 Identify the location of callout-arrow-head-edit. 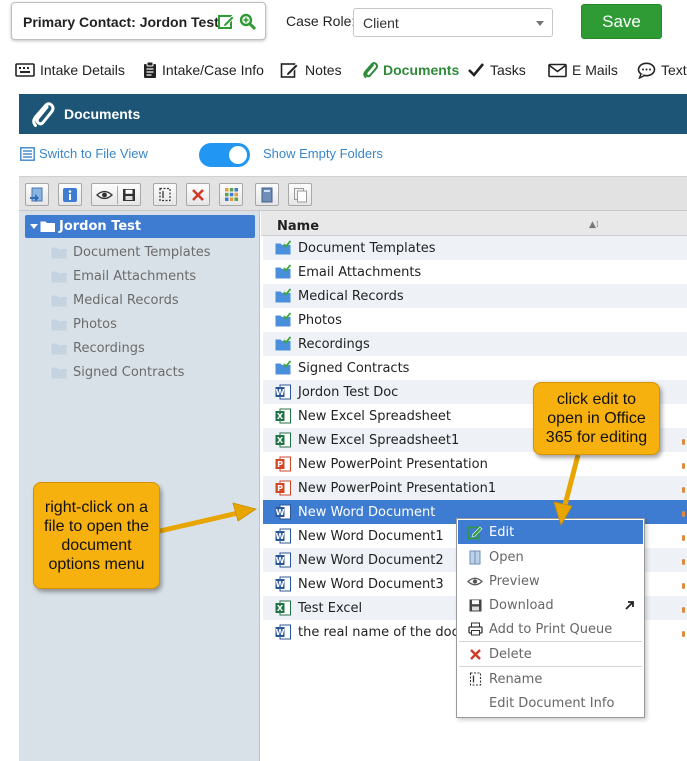
(563, 513).